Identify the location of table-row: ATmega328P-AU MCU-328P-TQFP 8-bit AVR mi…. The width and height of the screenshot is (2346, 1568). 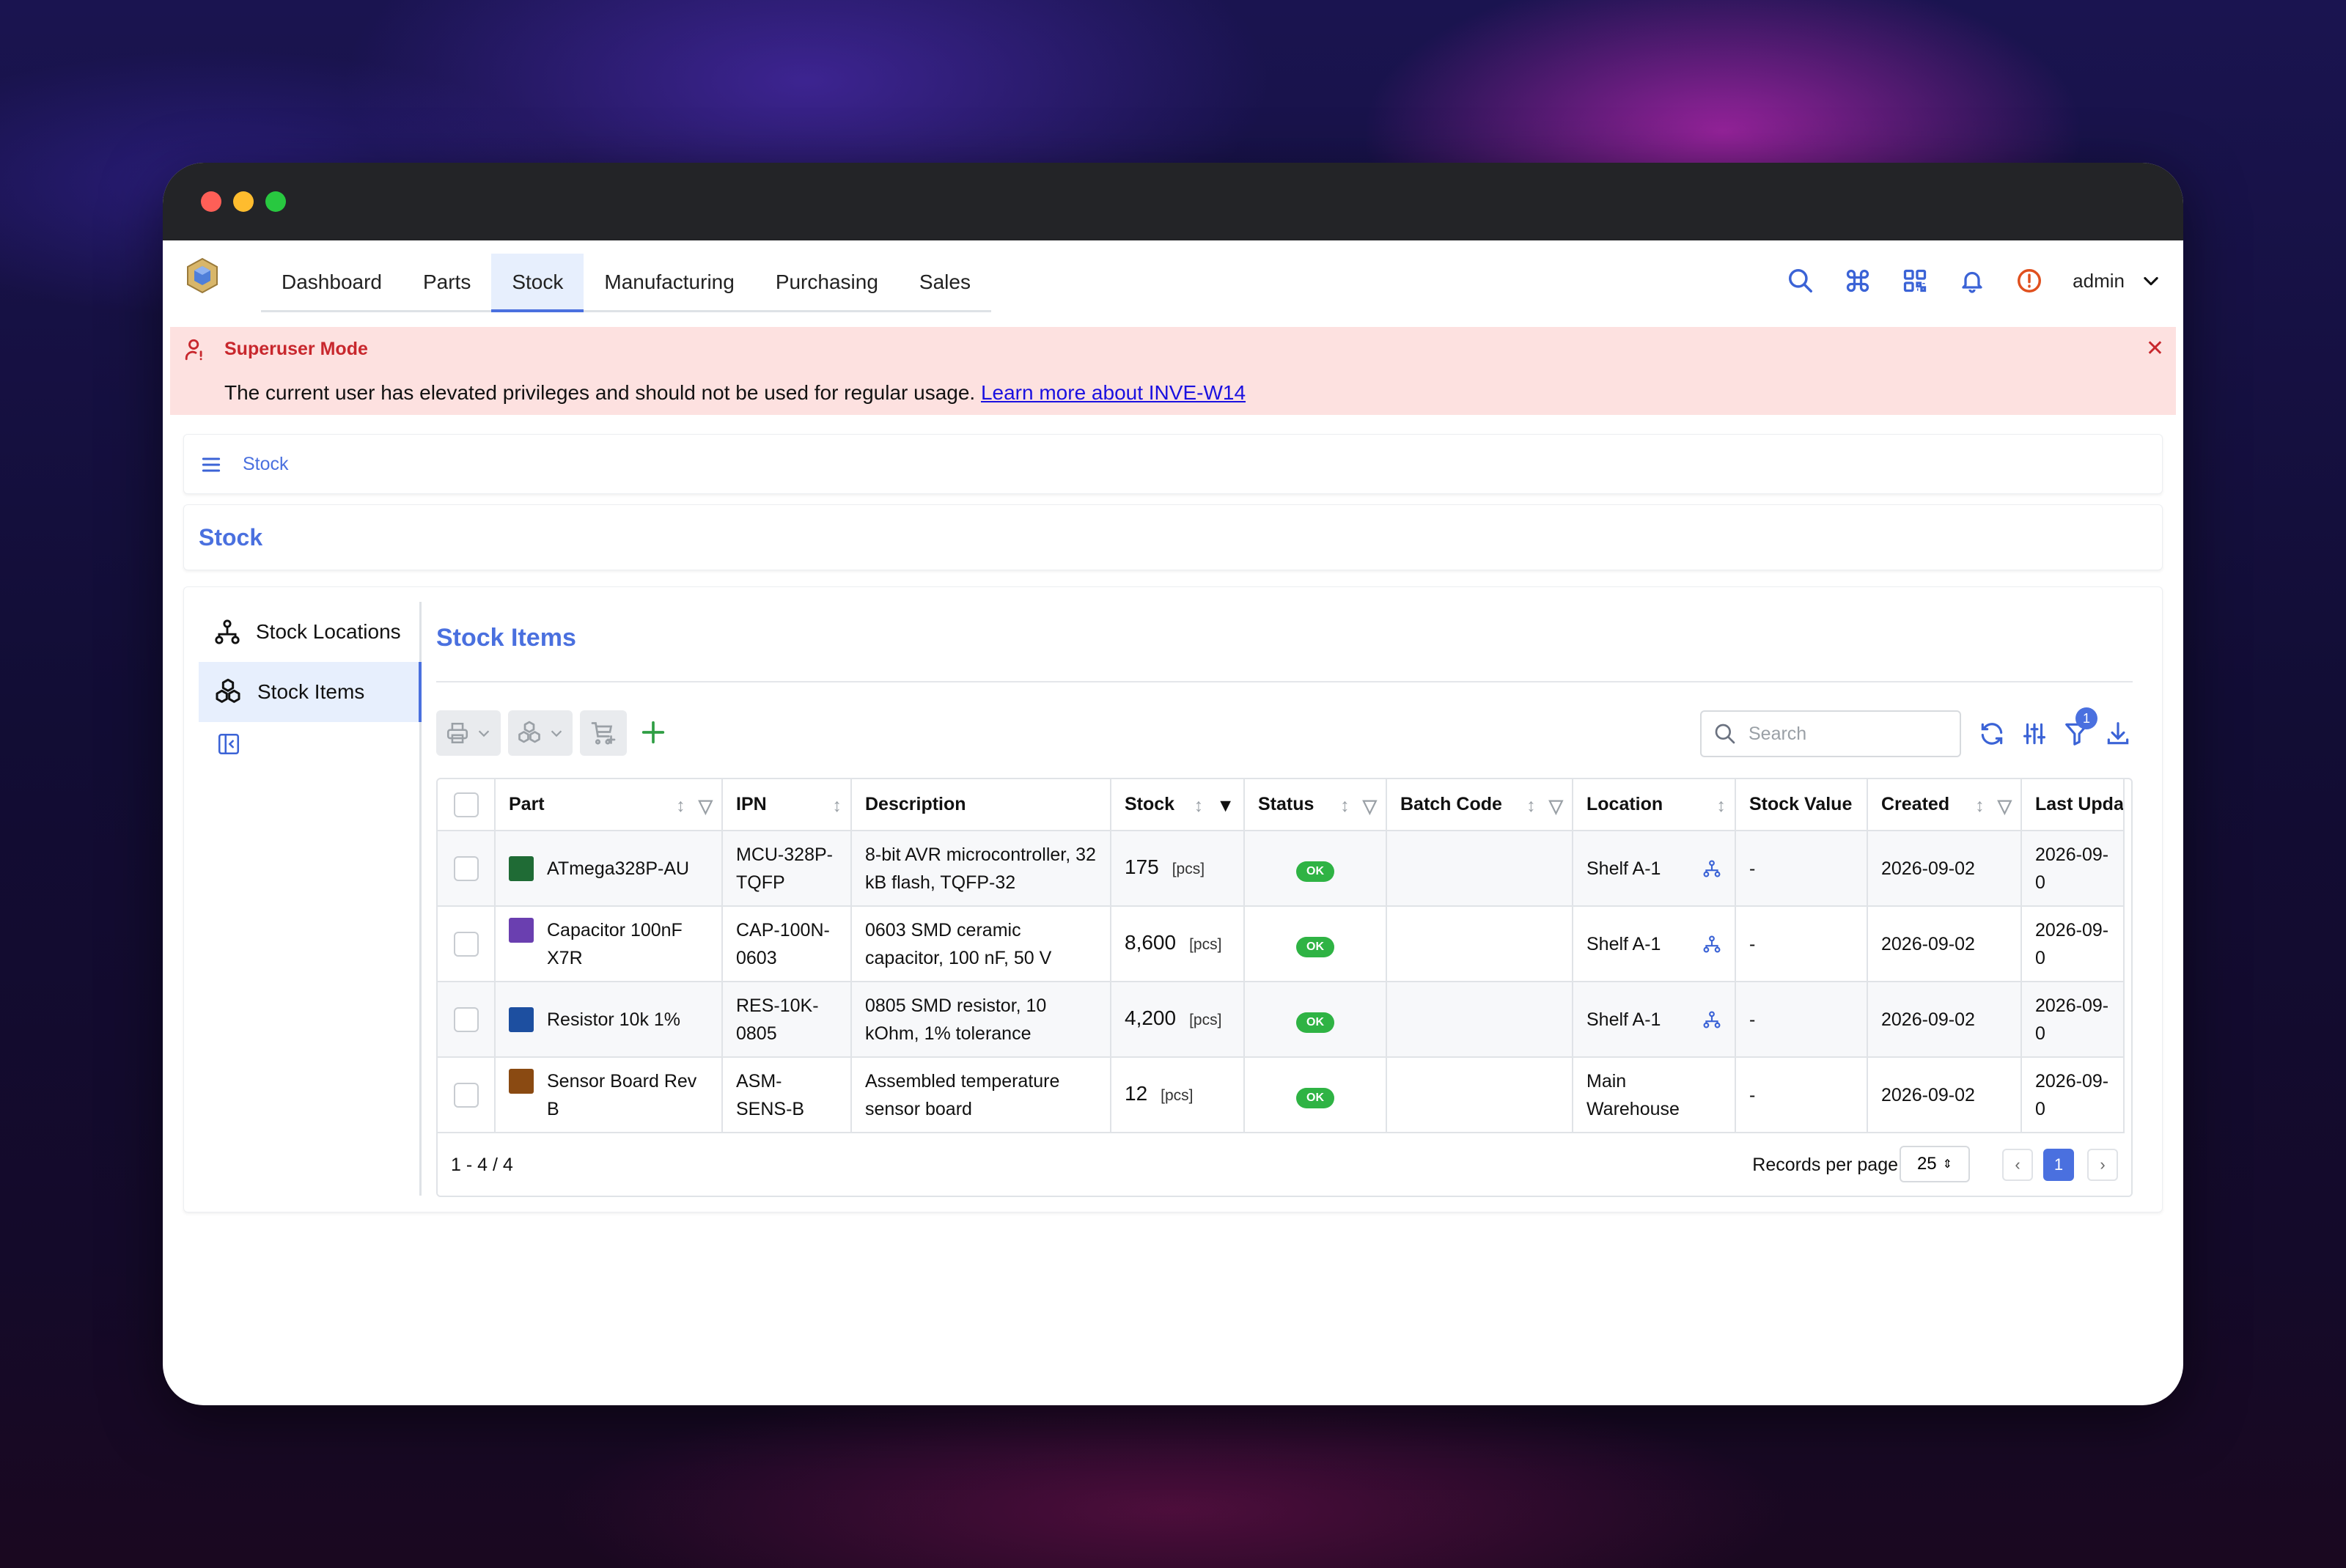
(1281, 869).